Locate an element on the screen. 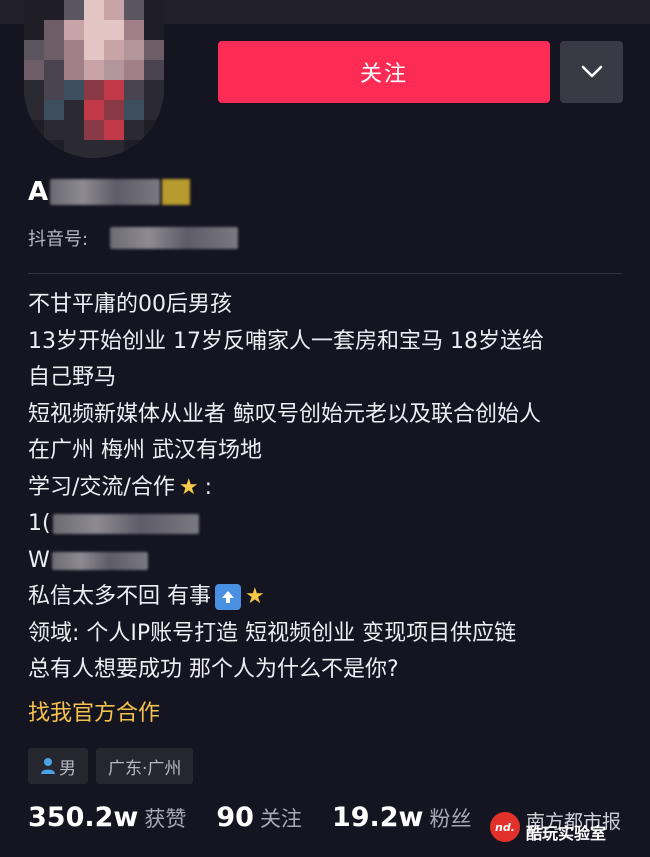  watermark-text: 南方都市报 酷玩实验室 is located at coordinates (573, 827).